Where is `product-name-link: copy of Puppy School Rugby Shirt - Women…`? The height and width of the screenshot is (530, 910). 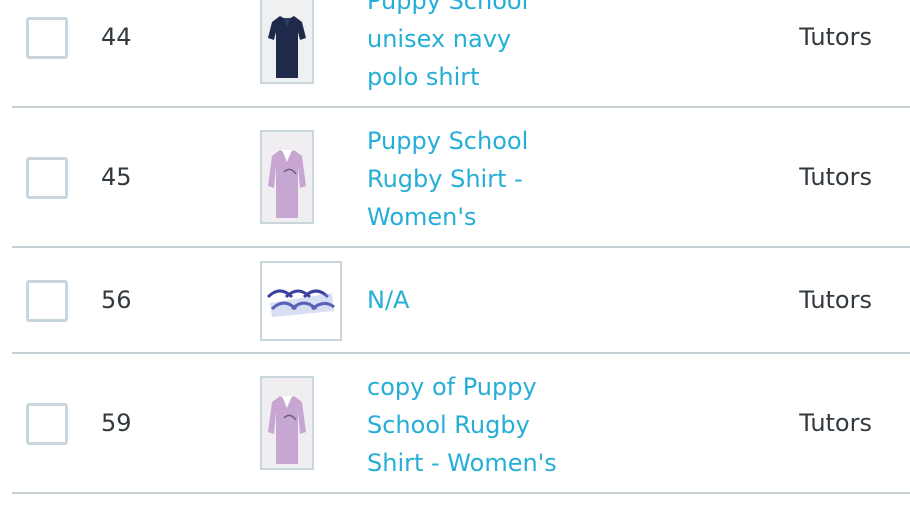
product-name-link: copy of Puppy School Rugby Shirt - Women… is located at coordinates (467, 425).